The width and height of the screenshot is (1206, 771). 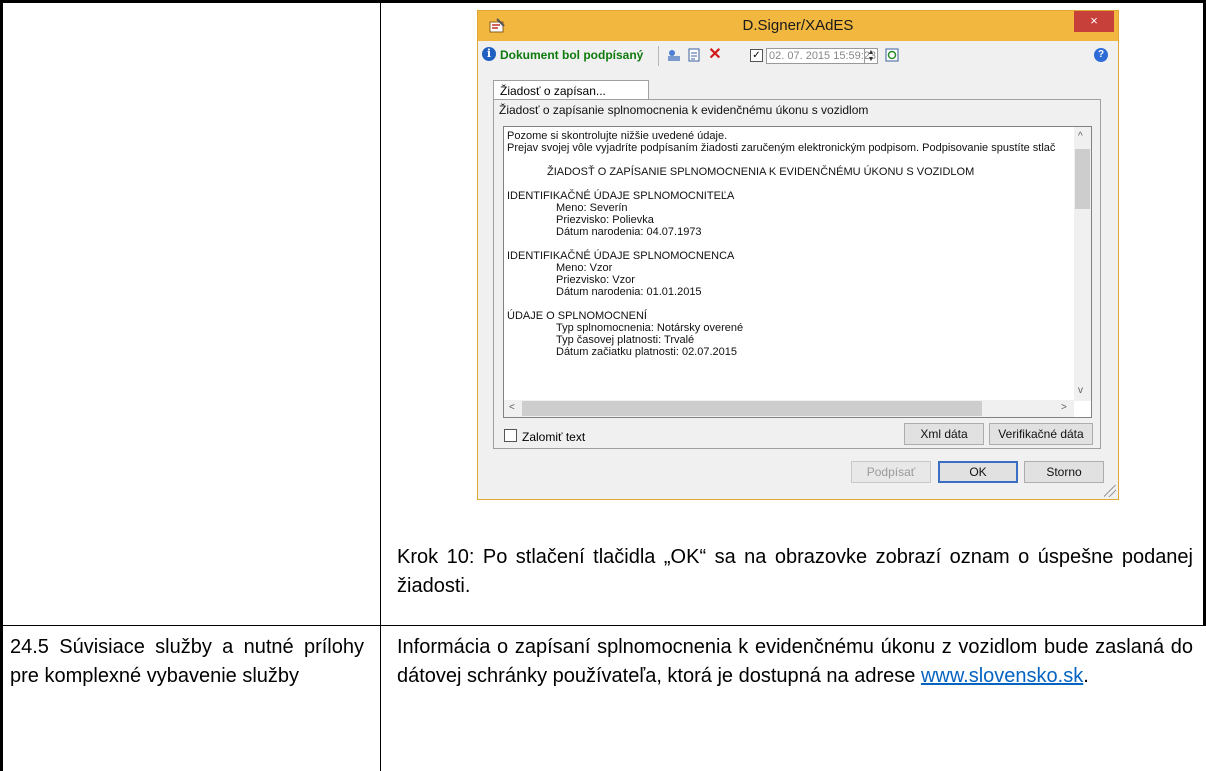 I want to click on scroll-left-arrow: <, so click(x=512, y=407).